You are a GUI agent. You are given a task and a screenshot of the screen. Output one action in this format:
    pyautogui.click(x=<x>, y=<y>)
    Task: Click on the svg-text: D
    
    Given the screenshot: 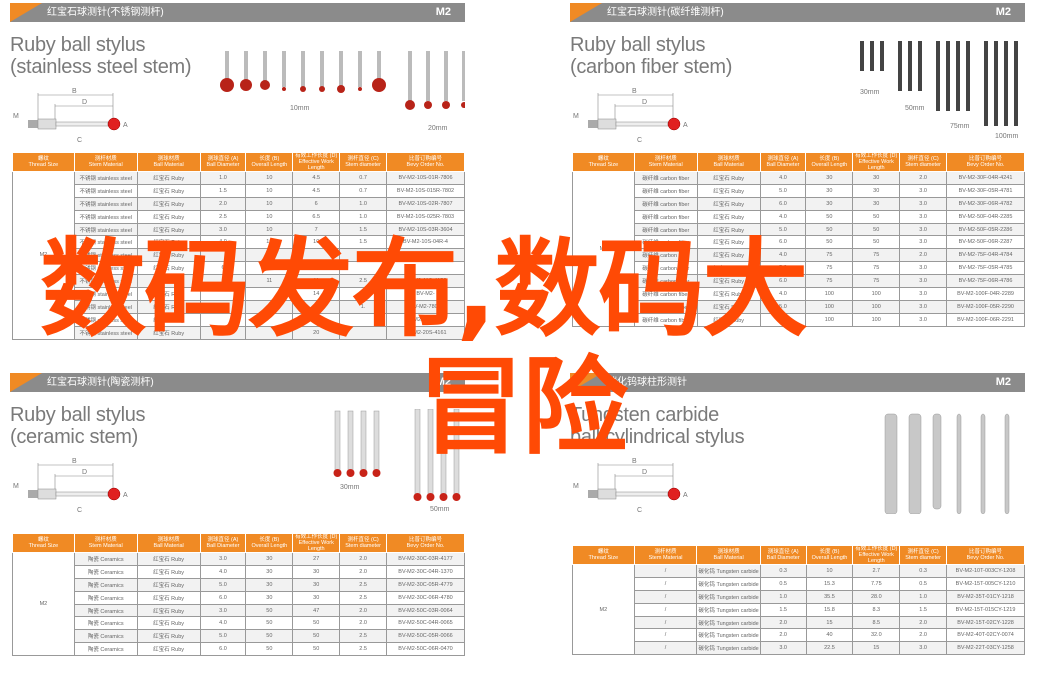 What is the action you would take?
    pyautogui.click(x=84, y=102)
    